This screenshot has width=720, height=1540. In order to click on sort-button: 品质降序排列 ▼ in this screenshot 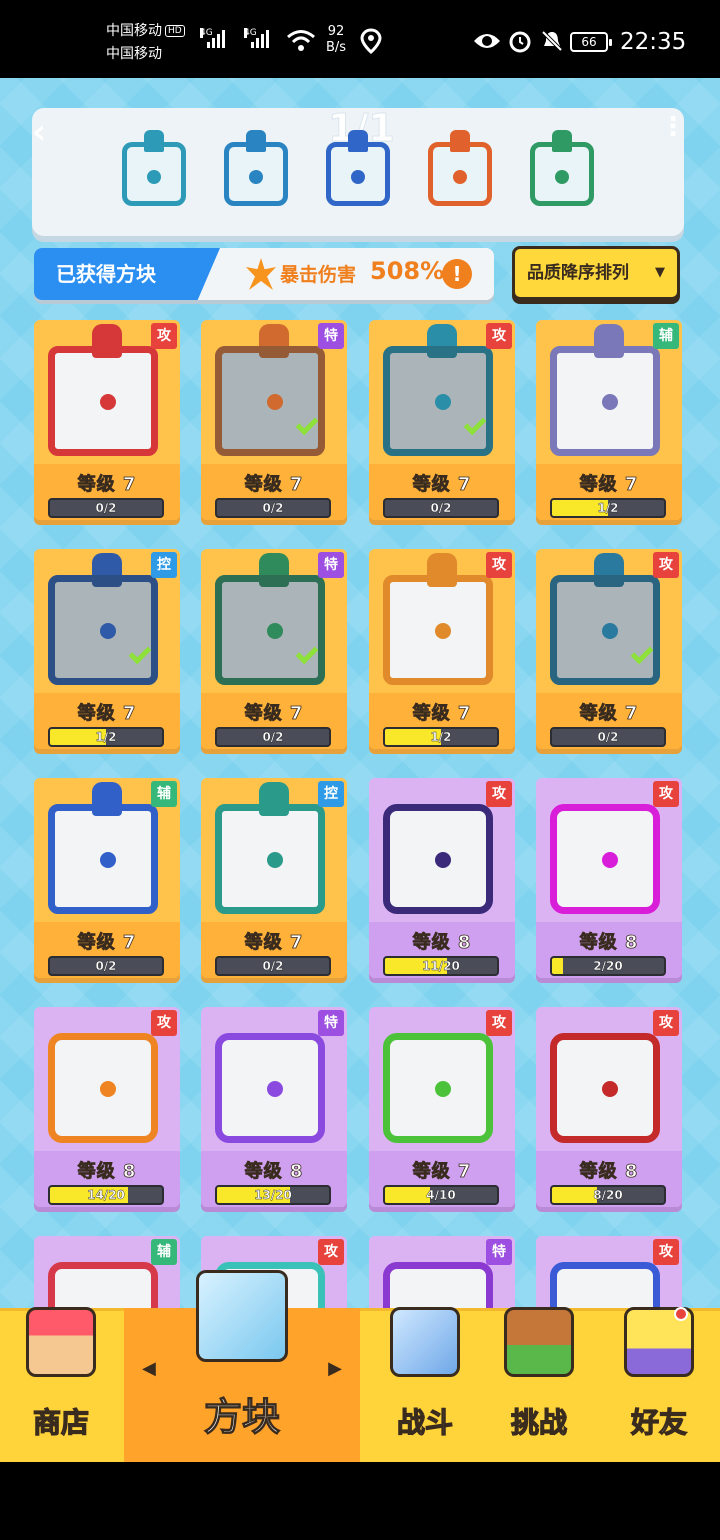, I will do `click(596, 273)`.